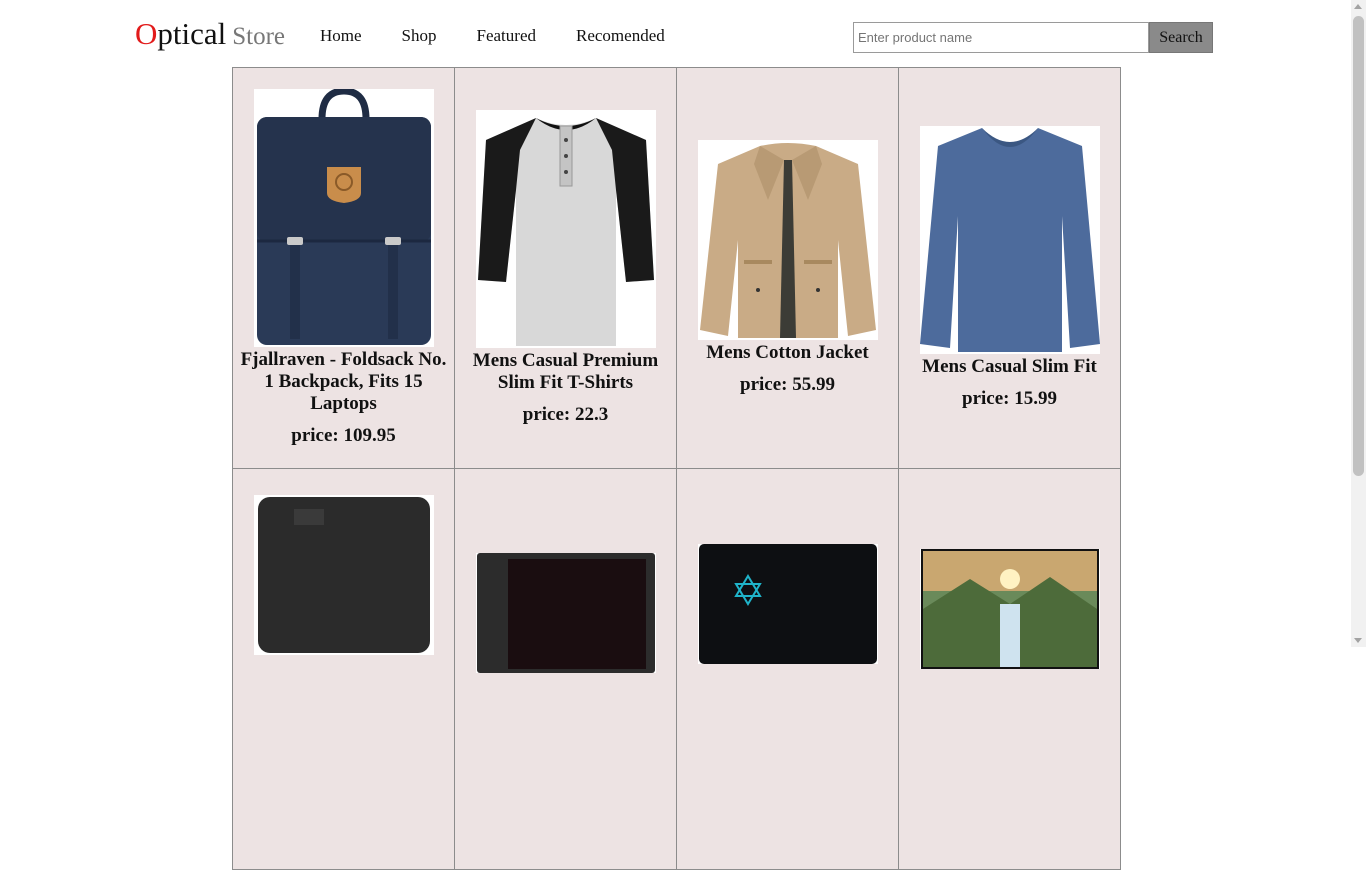 Image resolution: width=1366 pixels, height=870 pixels. I want to click on main-nav: Home Shop Featured Recomended, so click(492, 36).